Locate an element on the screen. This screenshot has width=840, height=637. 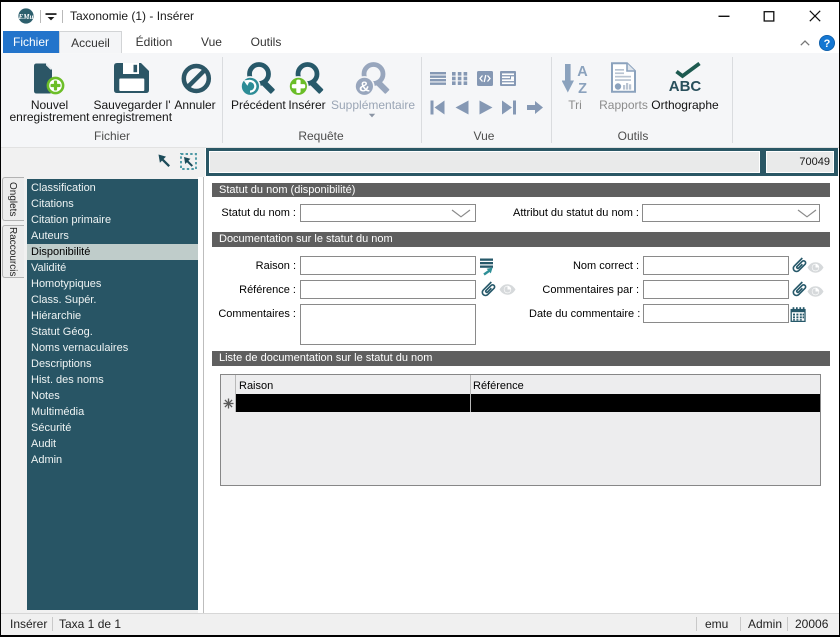
svg-text: ABC is located at coordinates (685, 85).